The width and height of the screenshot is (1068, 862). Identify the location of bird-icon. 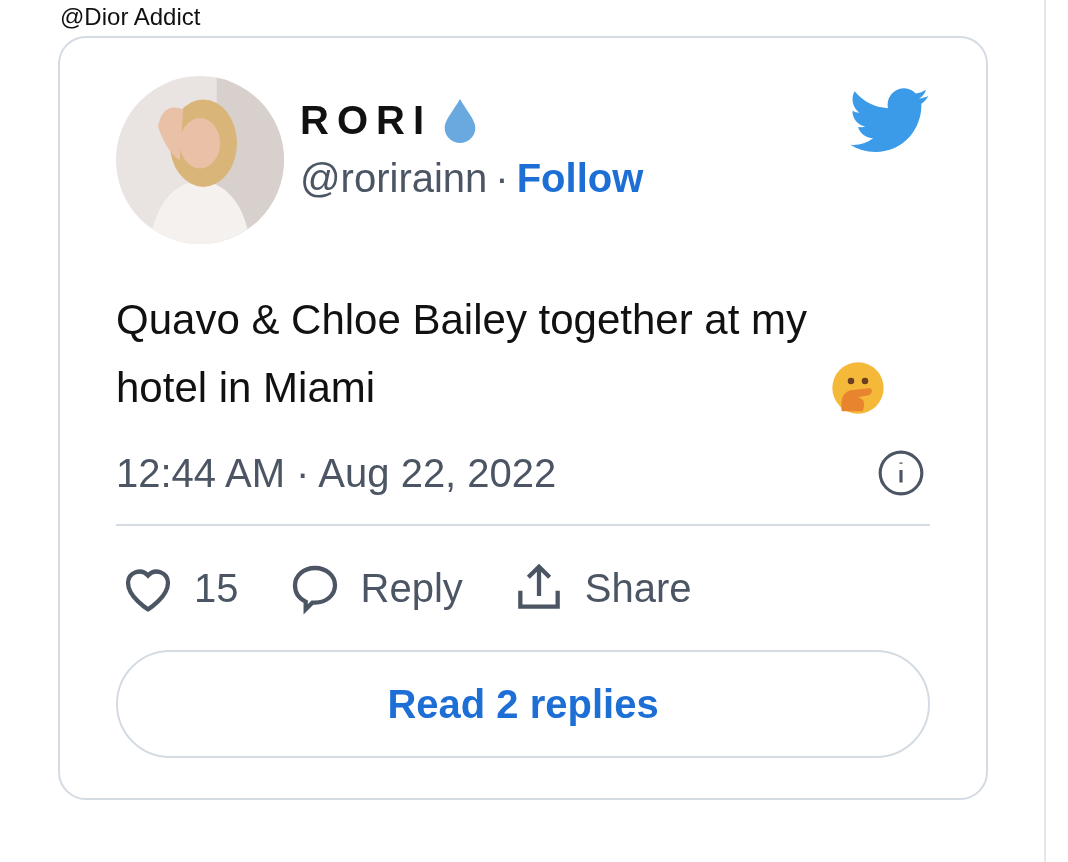
(890, 121).